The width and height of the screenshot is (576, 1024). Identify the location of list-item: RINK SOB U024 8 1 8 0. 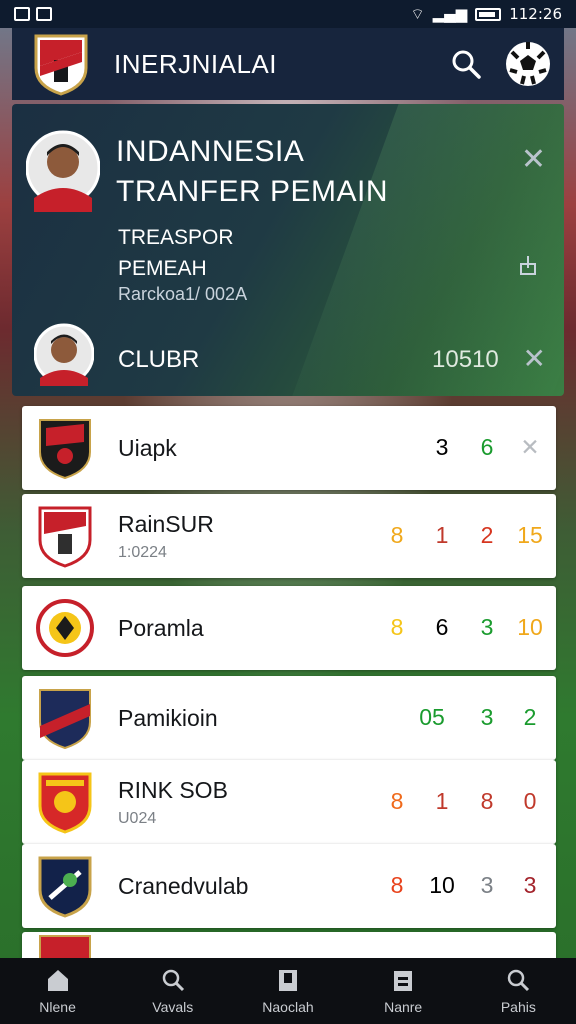
(289, 802).